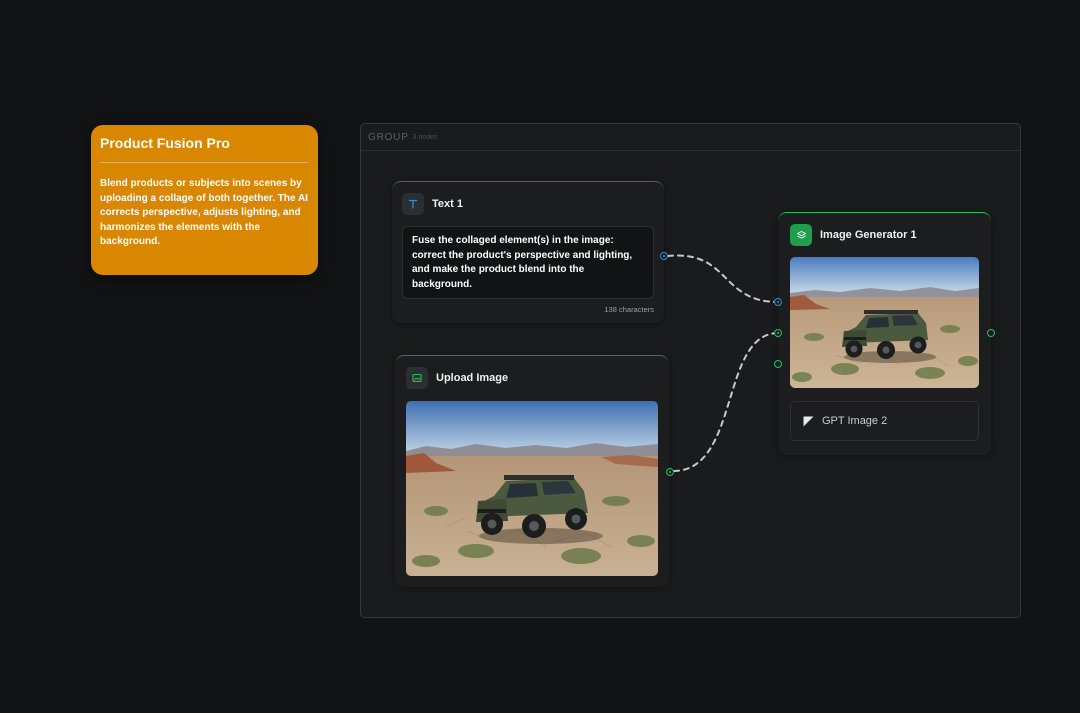  Describe the element at coordinates (417, 378) in the screenshot. I see `image-icon` at that location.